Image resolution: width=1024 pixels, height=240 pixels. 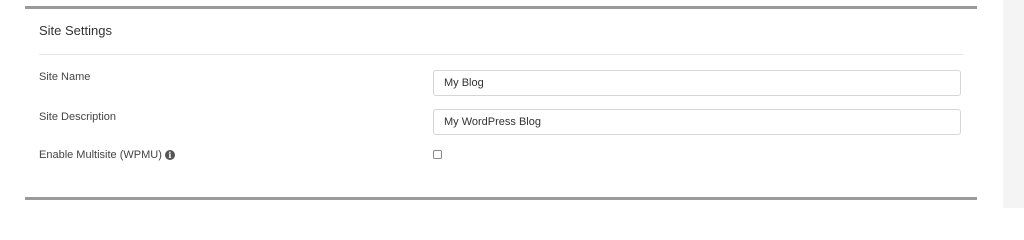 I want to click on multisite-label-row: Enable Multisite (WPMU) i, so click(x=107, y=155).